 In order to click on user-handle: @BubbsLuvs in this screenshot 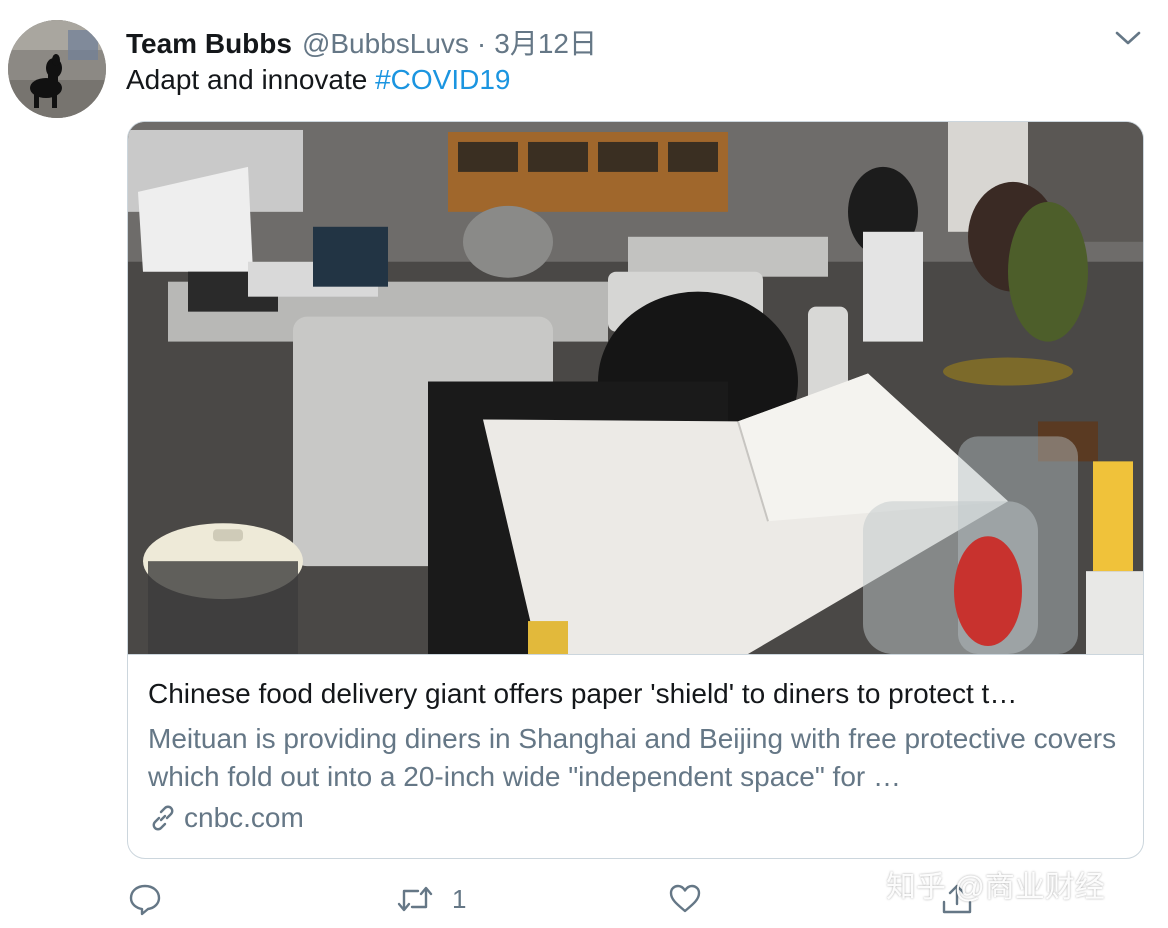, I will do `click(385, 44)`.